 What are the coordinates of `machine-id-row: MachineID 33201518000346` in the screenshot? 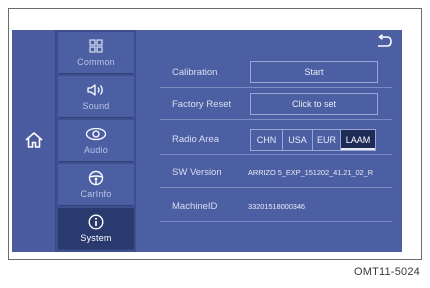 It's located at (276, 207).